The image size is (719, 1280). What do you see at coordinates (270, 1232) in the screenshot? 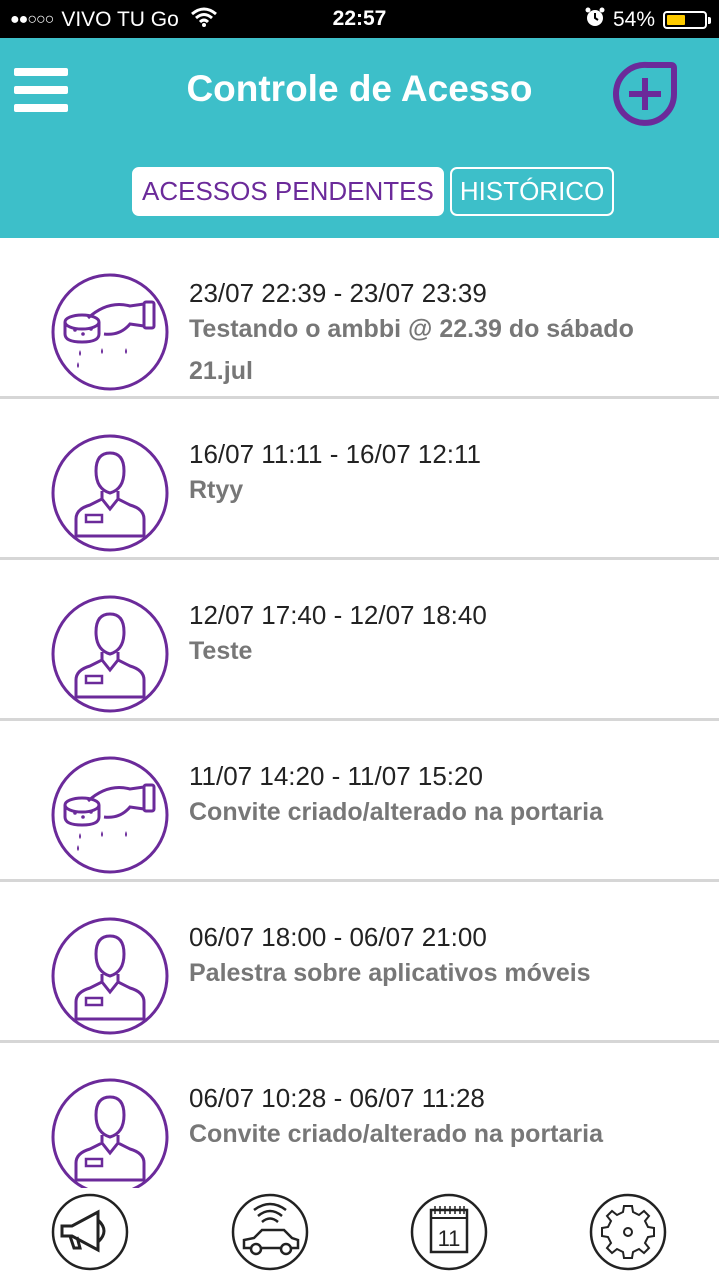
I see `car-remote-icon` at bounding box center [270, 1232].